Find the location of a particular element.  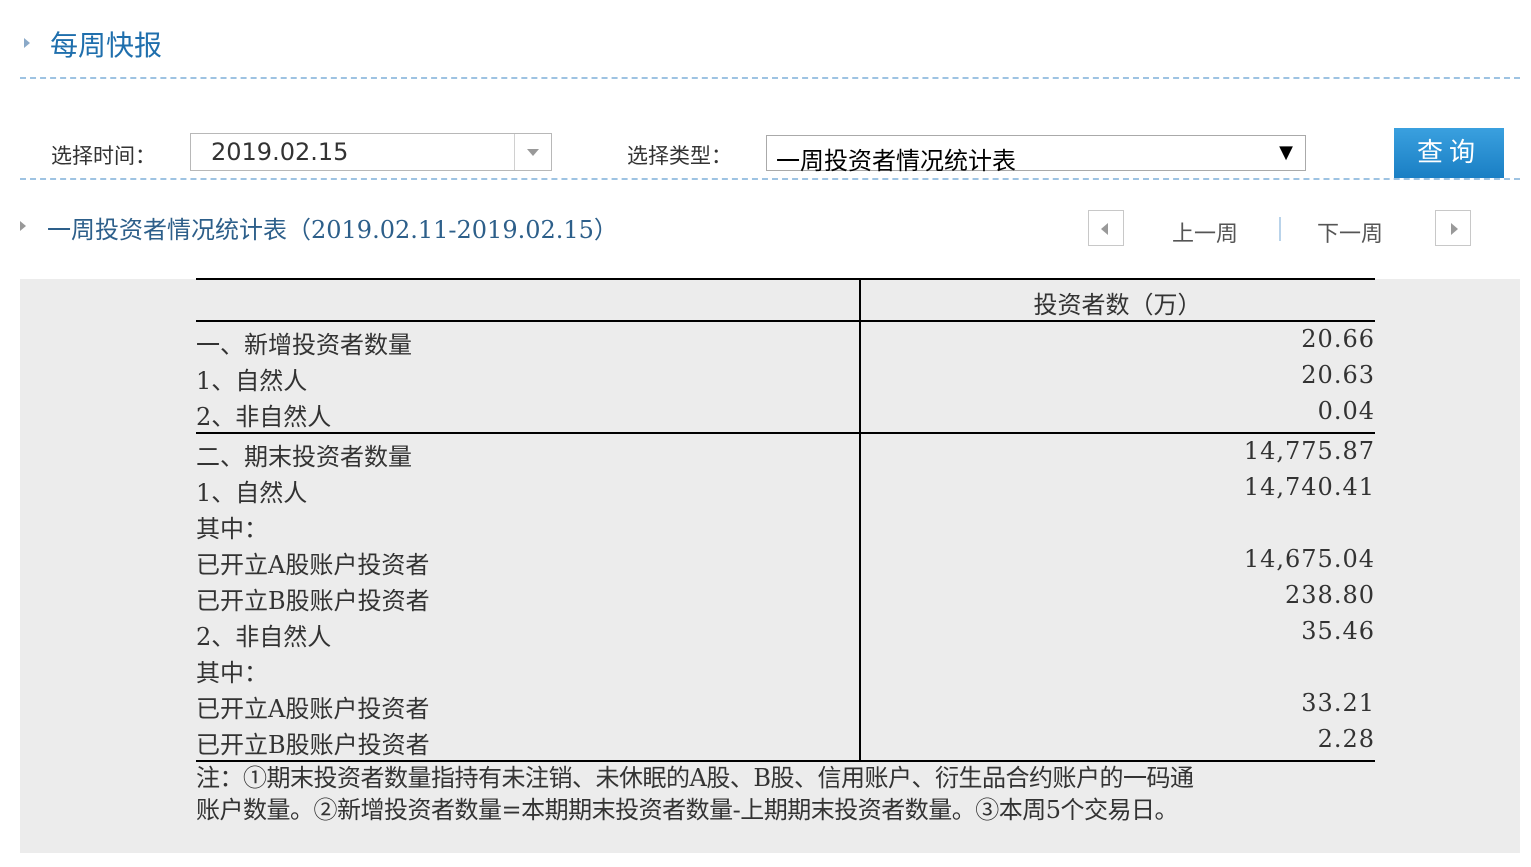

row-value: 33.21 is located at coordinates (1338, 703).